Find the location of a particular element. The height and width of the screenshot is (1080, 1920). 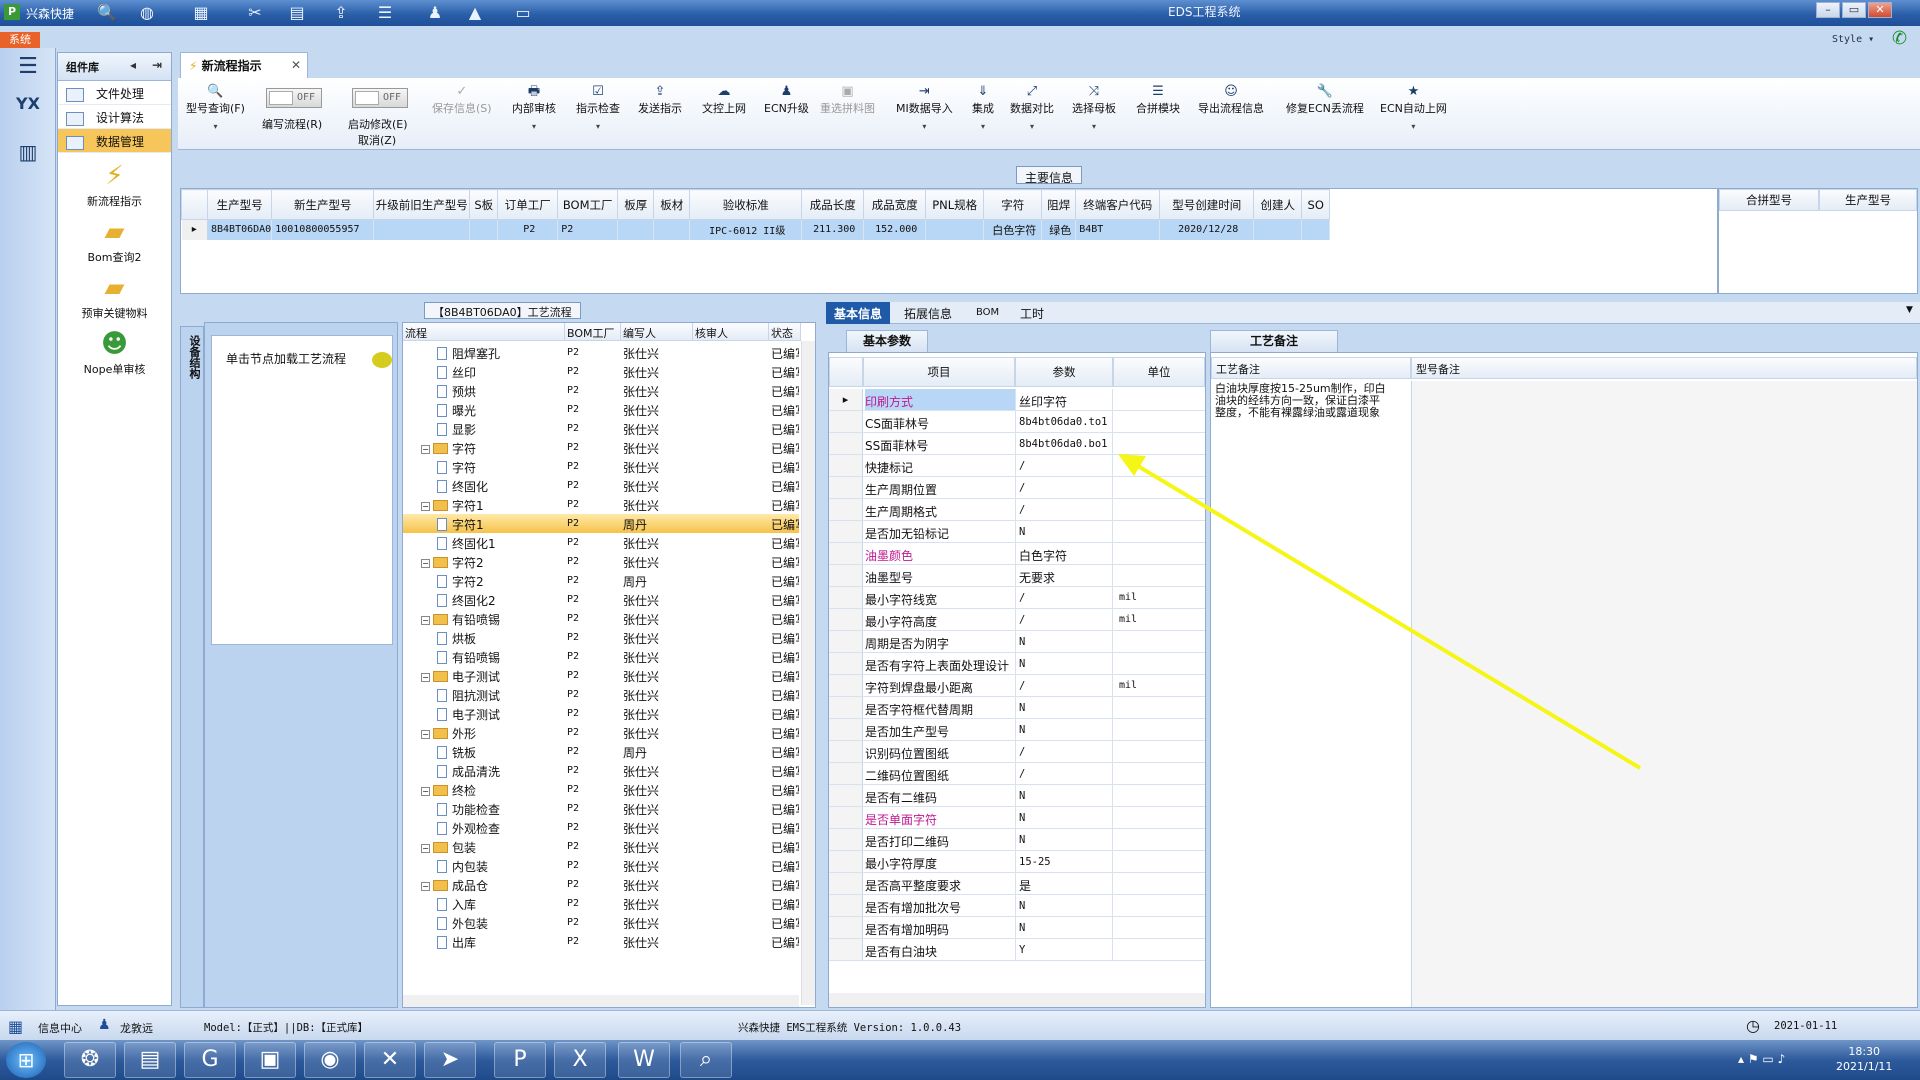

globe-icon: ◍ is located at coordinates (147, 13).